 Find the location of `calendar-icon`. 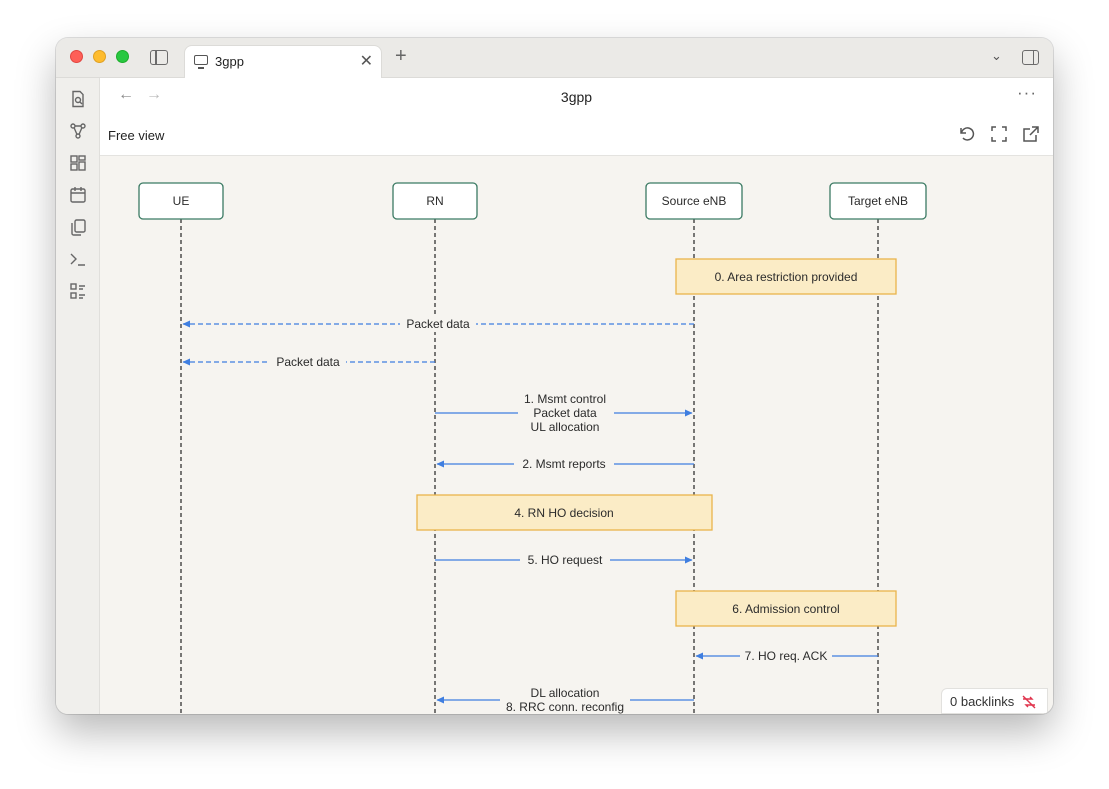

calendar-icon is located at coordinates (78, 195).